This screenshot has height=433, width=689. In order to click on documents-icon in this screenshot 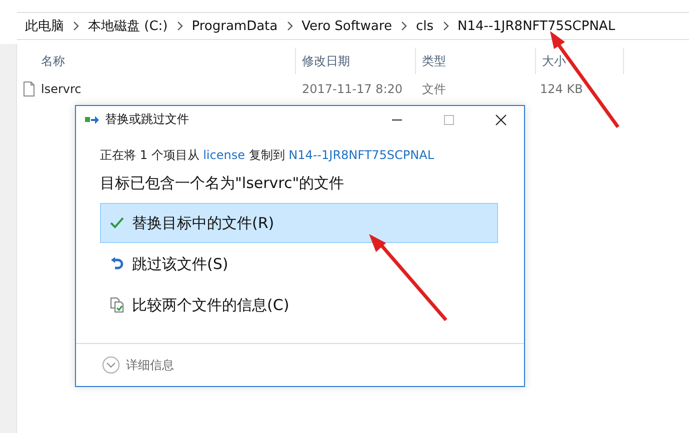, I will do `click(117, 305)`.